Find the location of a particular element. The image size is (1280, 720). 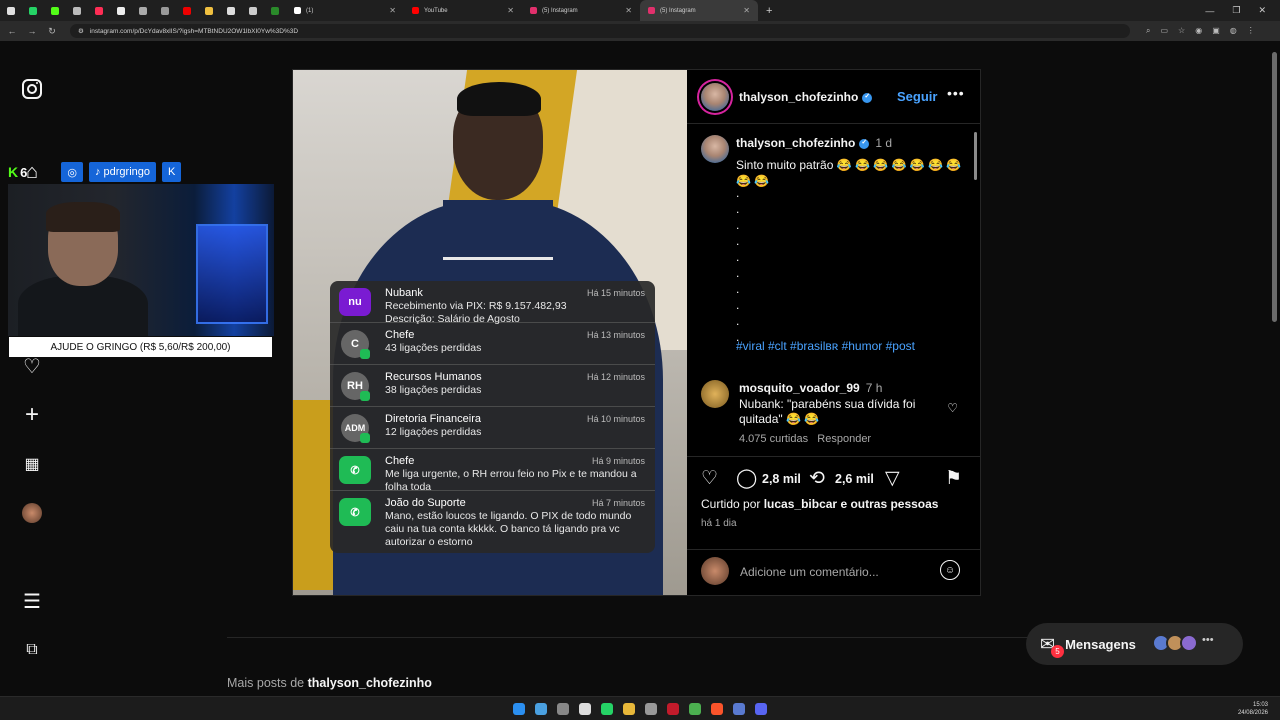

forward-icon: → is located at coordinates (32, 31).